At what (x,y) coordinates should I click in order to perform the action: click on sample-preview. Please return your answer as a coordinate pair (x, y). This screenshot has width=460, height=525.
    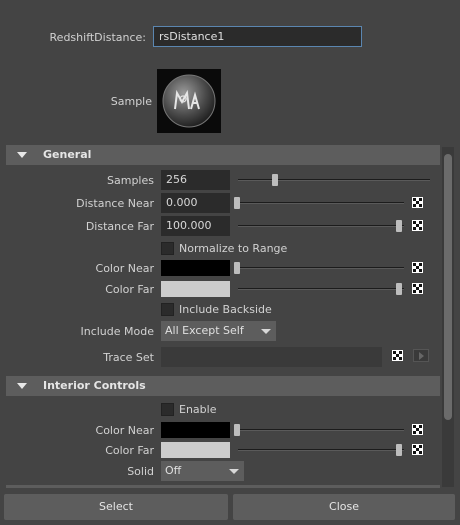
    Looking at the image, I should click on (189, 101).